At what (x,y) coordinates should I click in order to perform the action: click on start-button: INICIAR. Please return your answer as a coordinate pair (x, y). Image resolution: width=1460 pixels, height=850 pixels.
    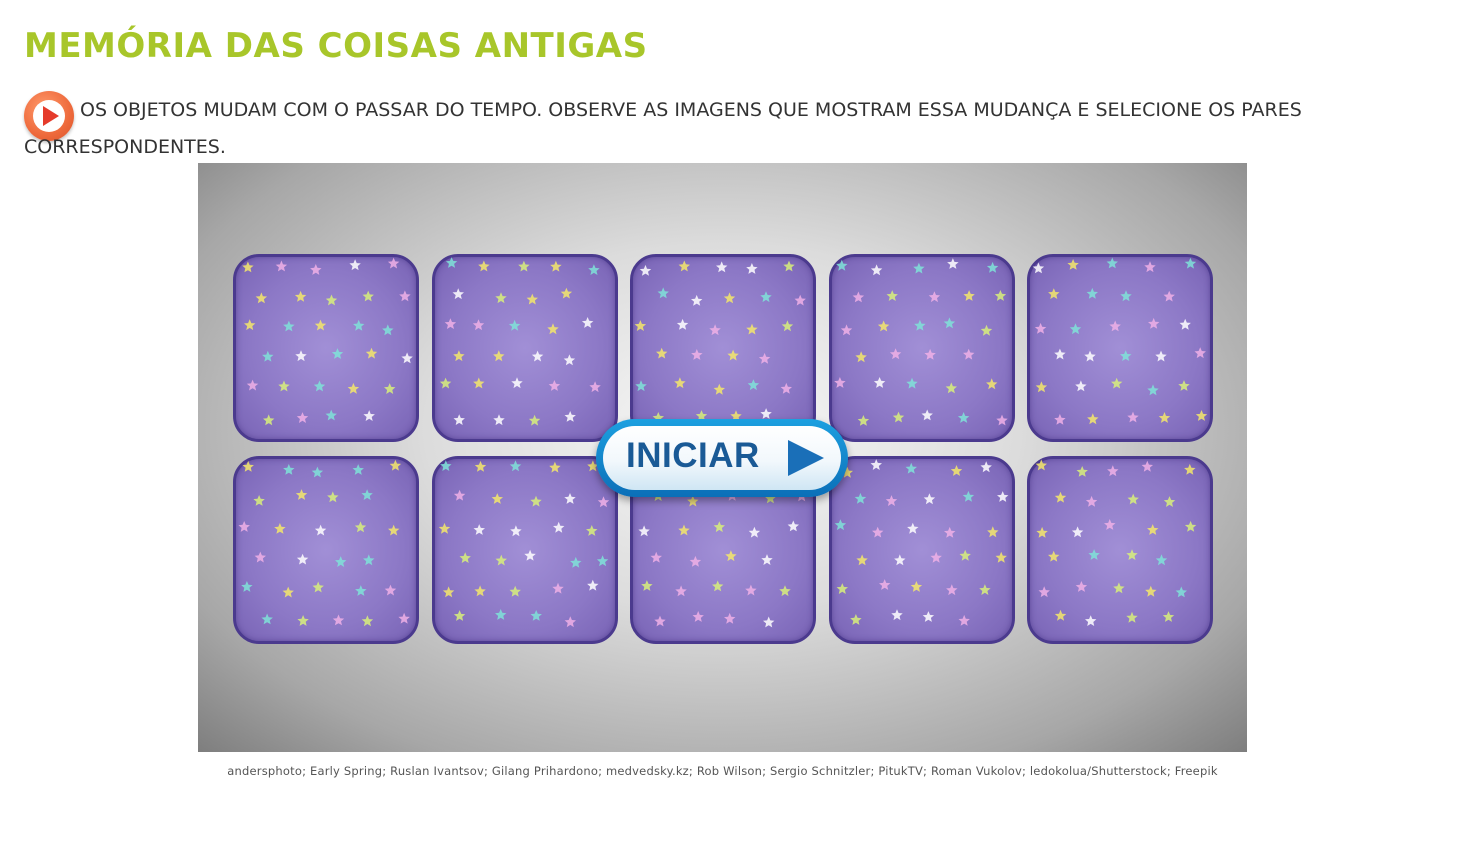
    Looking at the image, I should click on (722, 458).